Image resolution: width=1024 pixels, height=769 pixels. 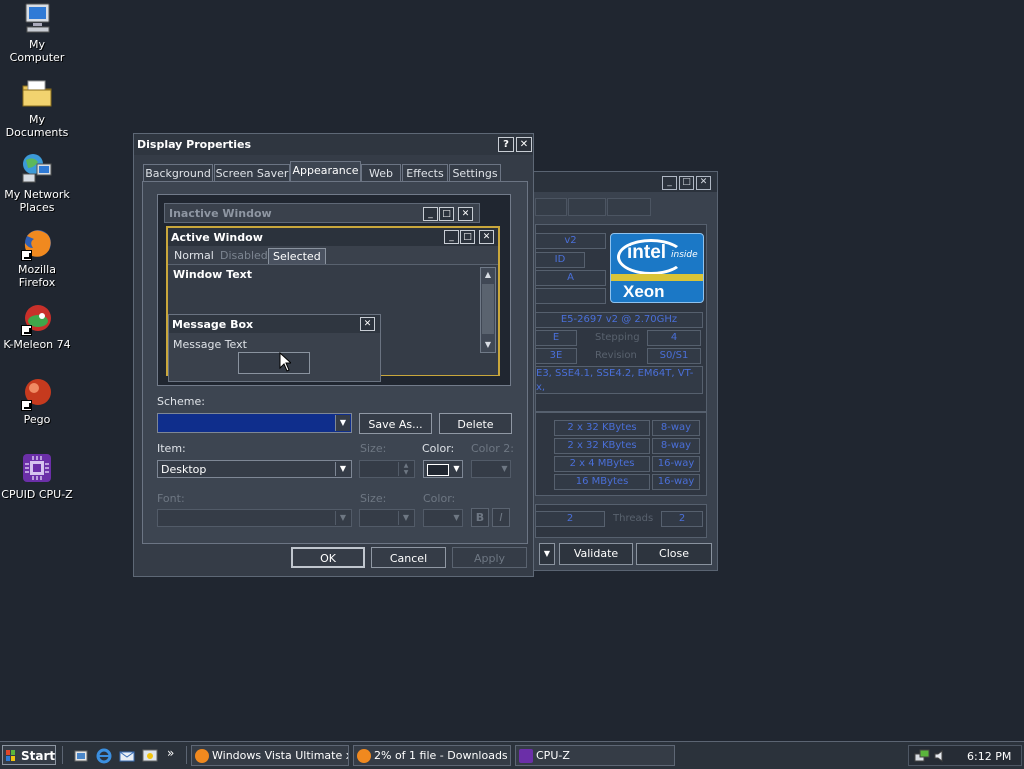 What do you see at coordinates (547, 554) in the screenshot?
I see `tools-dropdown-button: ▼` at bounding box center [547, 554].